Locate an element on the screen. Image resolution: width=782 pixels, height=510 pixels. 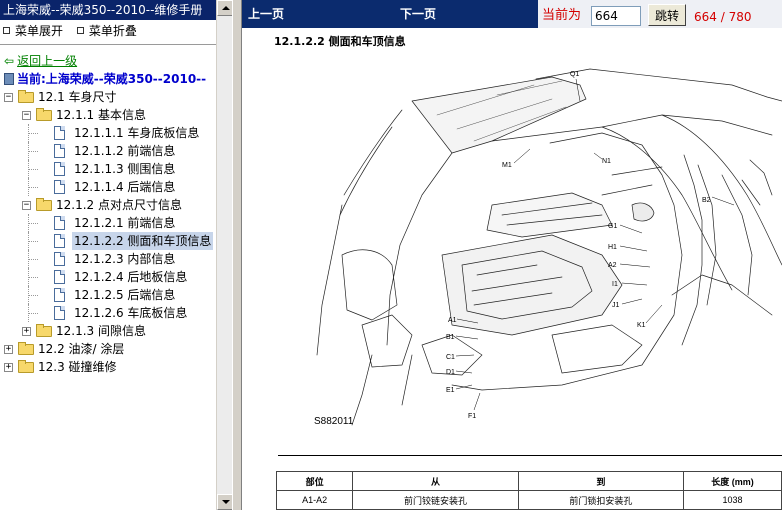
manual-title: 上海荣威--荣威350--2010--维修手册 is located at coordinates (116, 10).